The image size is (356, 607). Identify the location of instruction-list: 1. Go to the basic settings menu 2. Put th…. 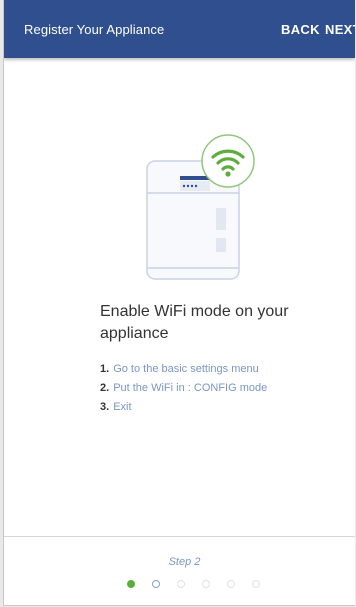
(183, 388).